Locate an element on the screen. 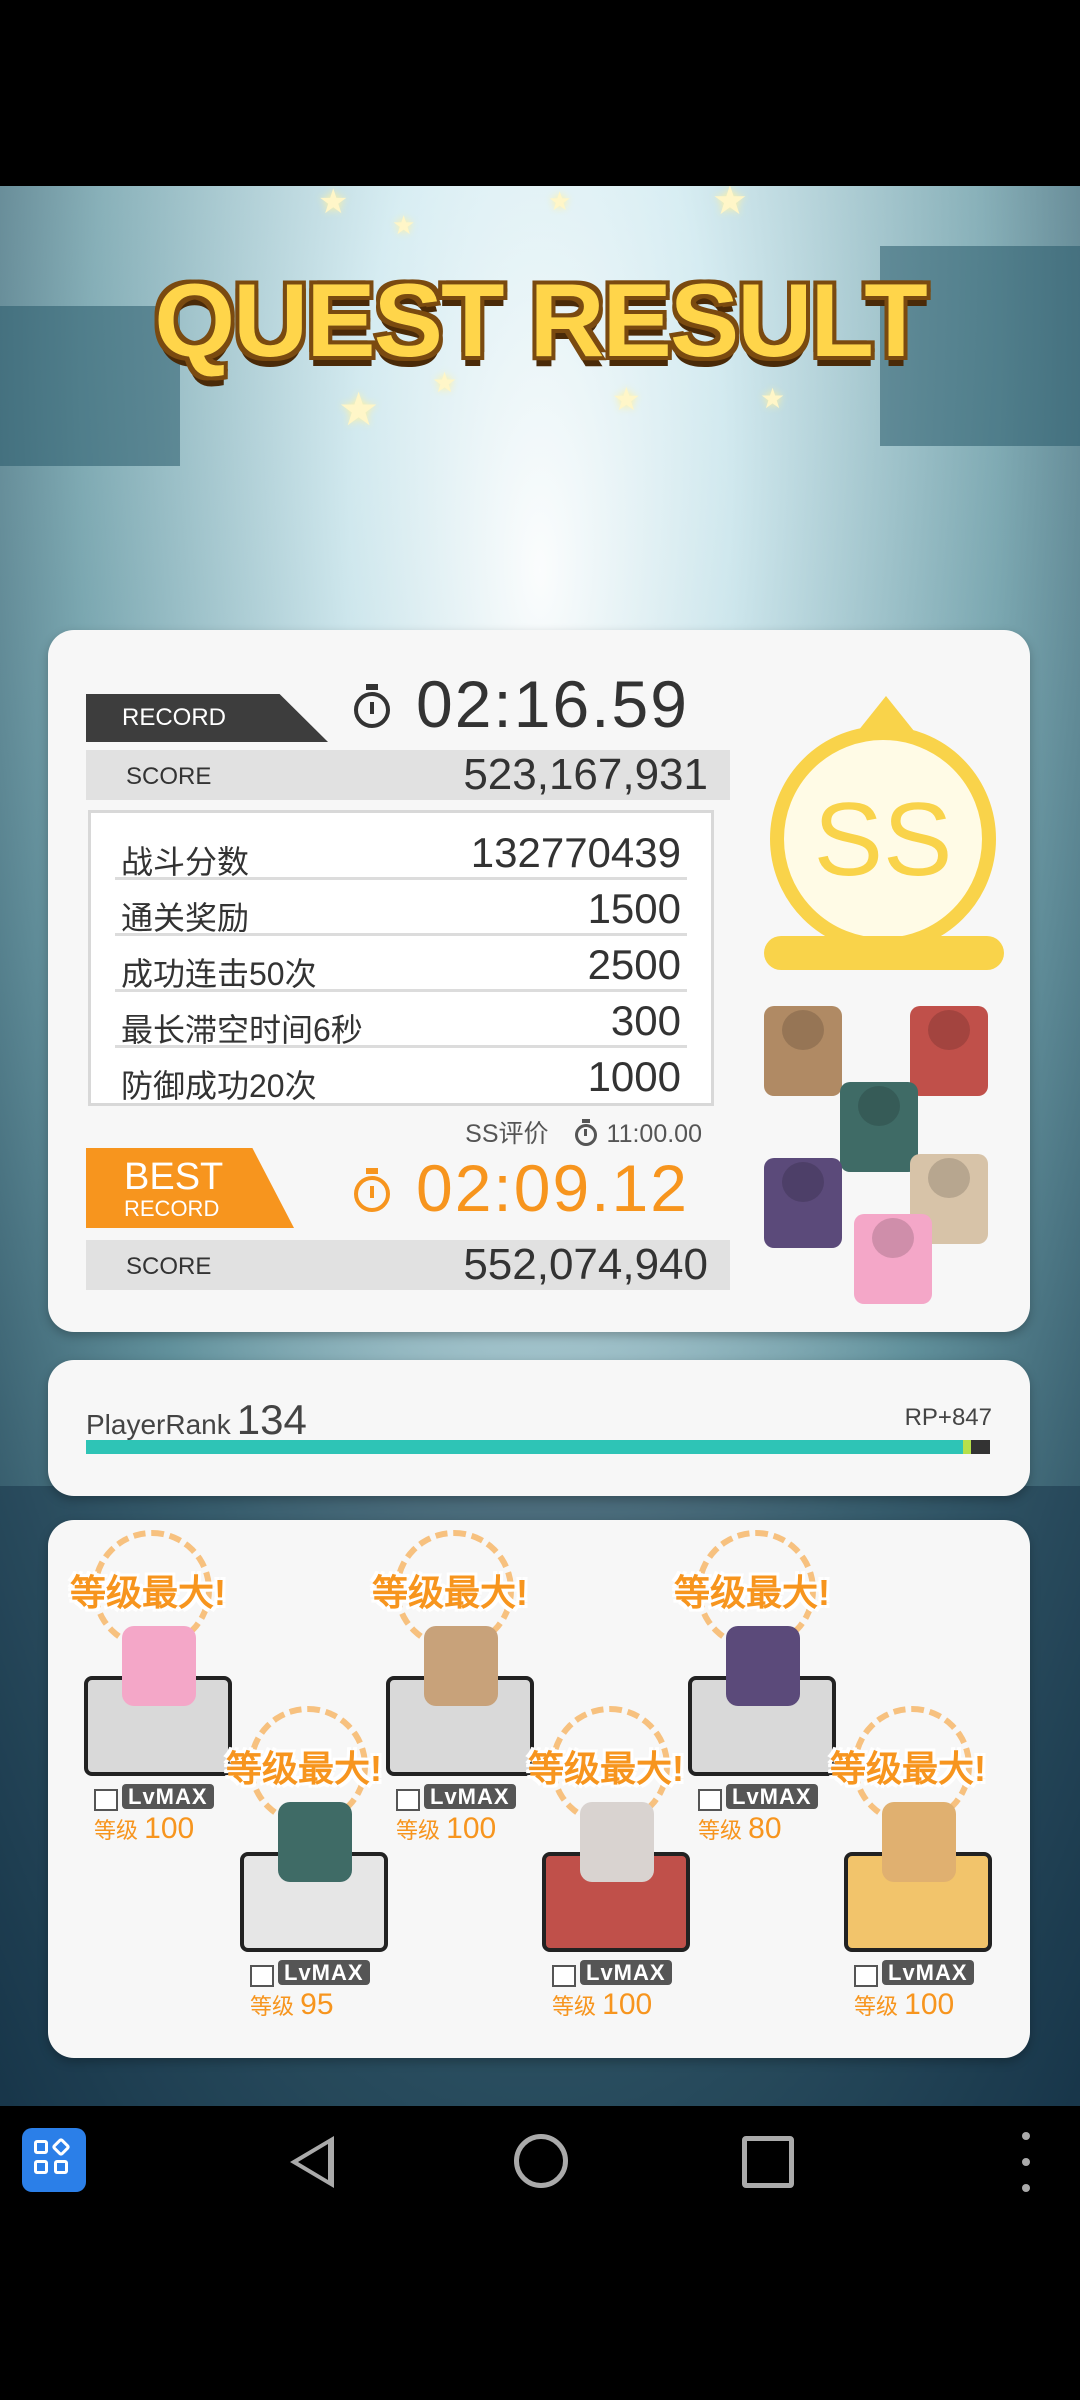 Image resolution: width=1080 pixels, height=2400 pixels. character-card: 等级最大! LvMAX 等级 80 is located at coordinates (758, 1690).